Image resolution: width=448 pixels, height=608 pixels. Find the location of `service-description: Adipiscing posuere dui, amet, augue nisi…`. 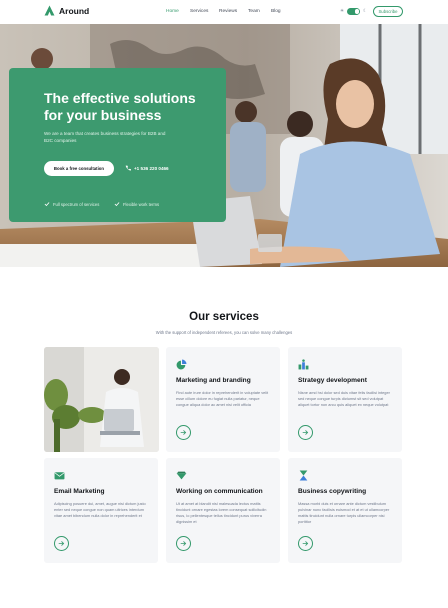

service-description: Adipiscing posuere dui, amet, augue nisi… is located at coordinates (100, 509).